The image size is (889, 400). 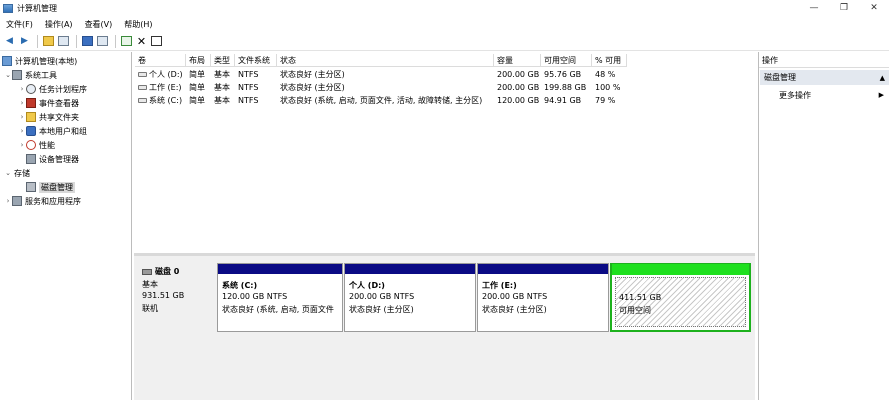 What do you see at coordinates (563, 100) in the screenshot?
I see `volume-free-space: 94.91 GB` at bounding box center [563, 100].